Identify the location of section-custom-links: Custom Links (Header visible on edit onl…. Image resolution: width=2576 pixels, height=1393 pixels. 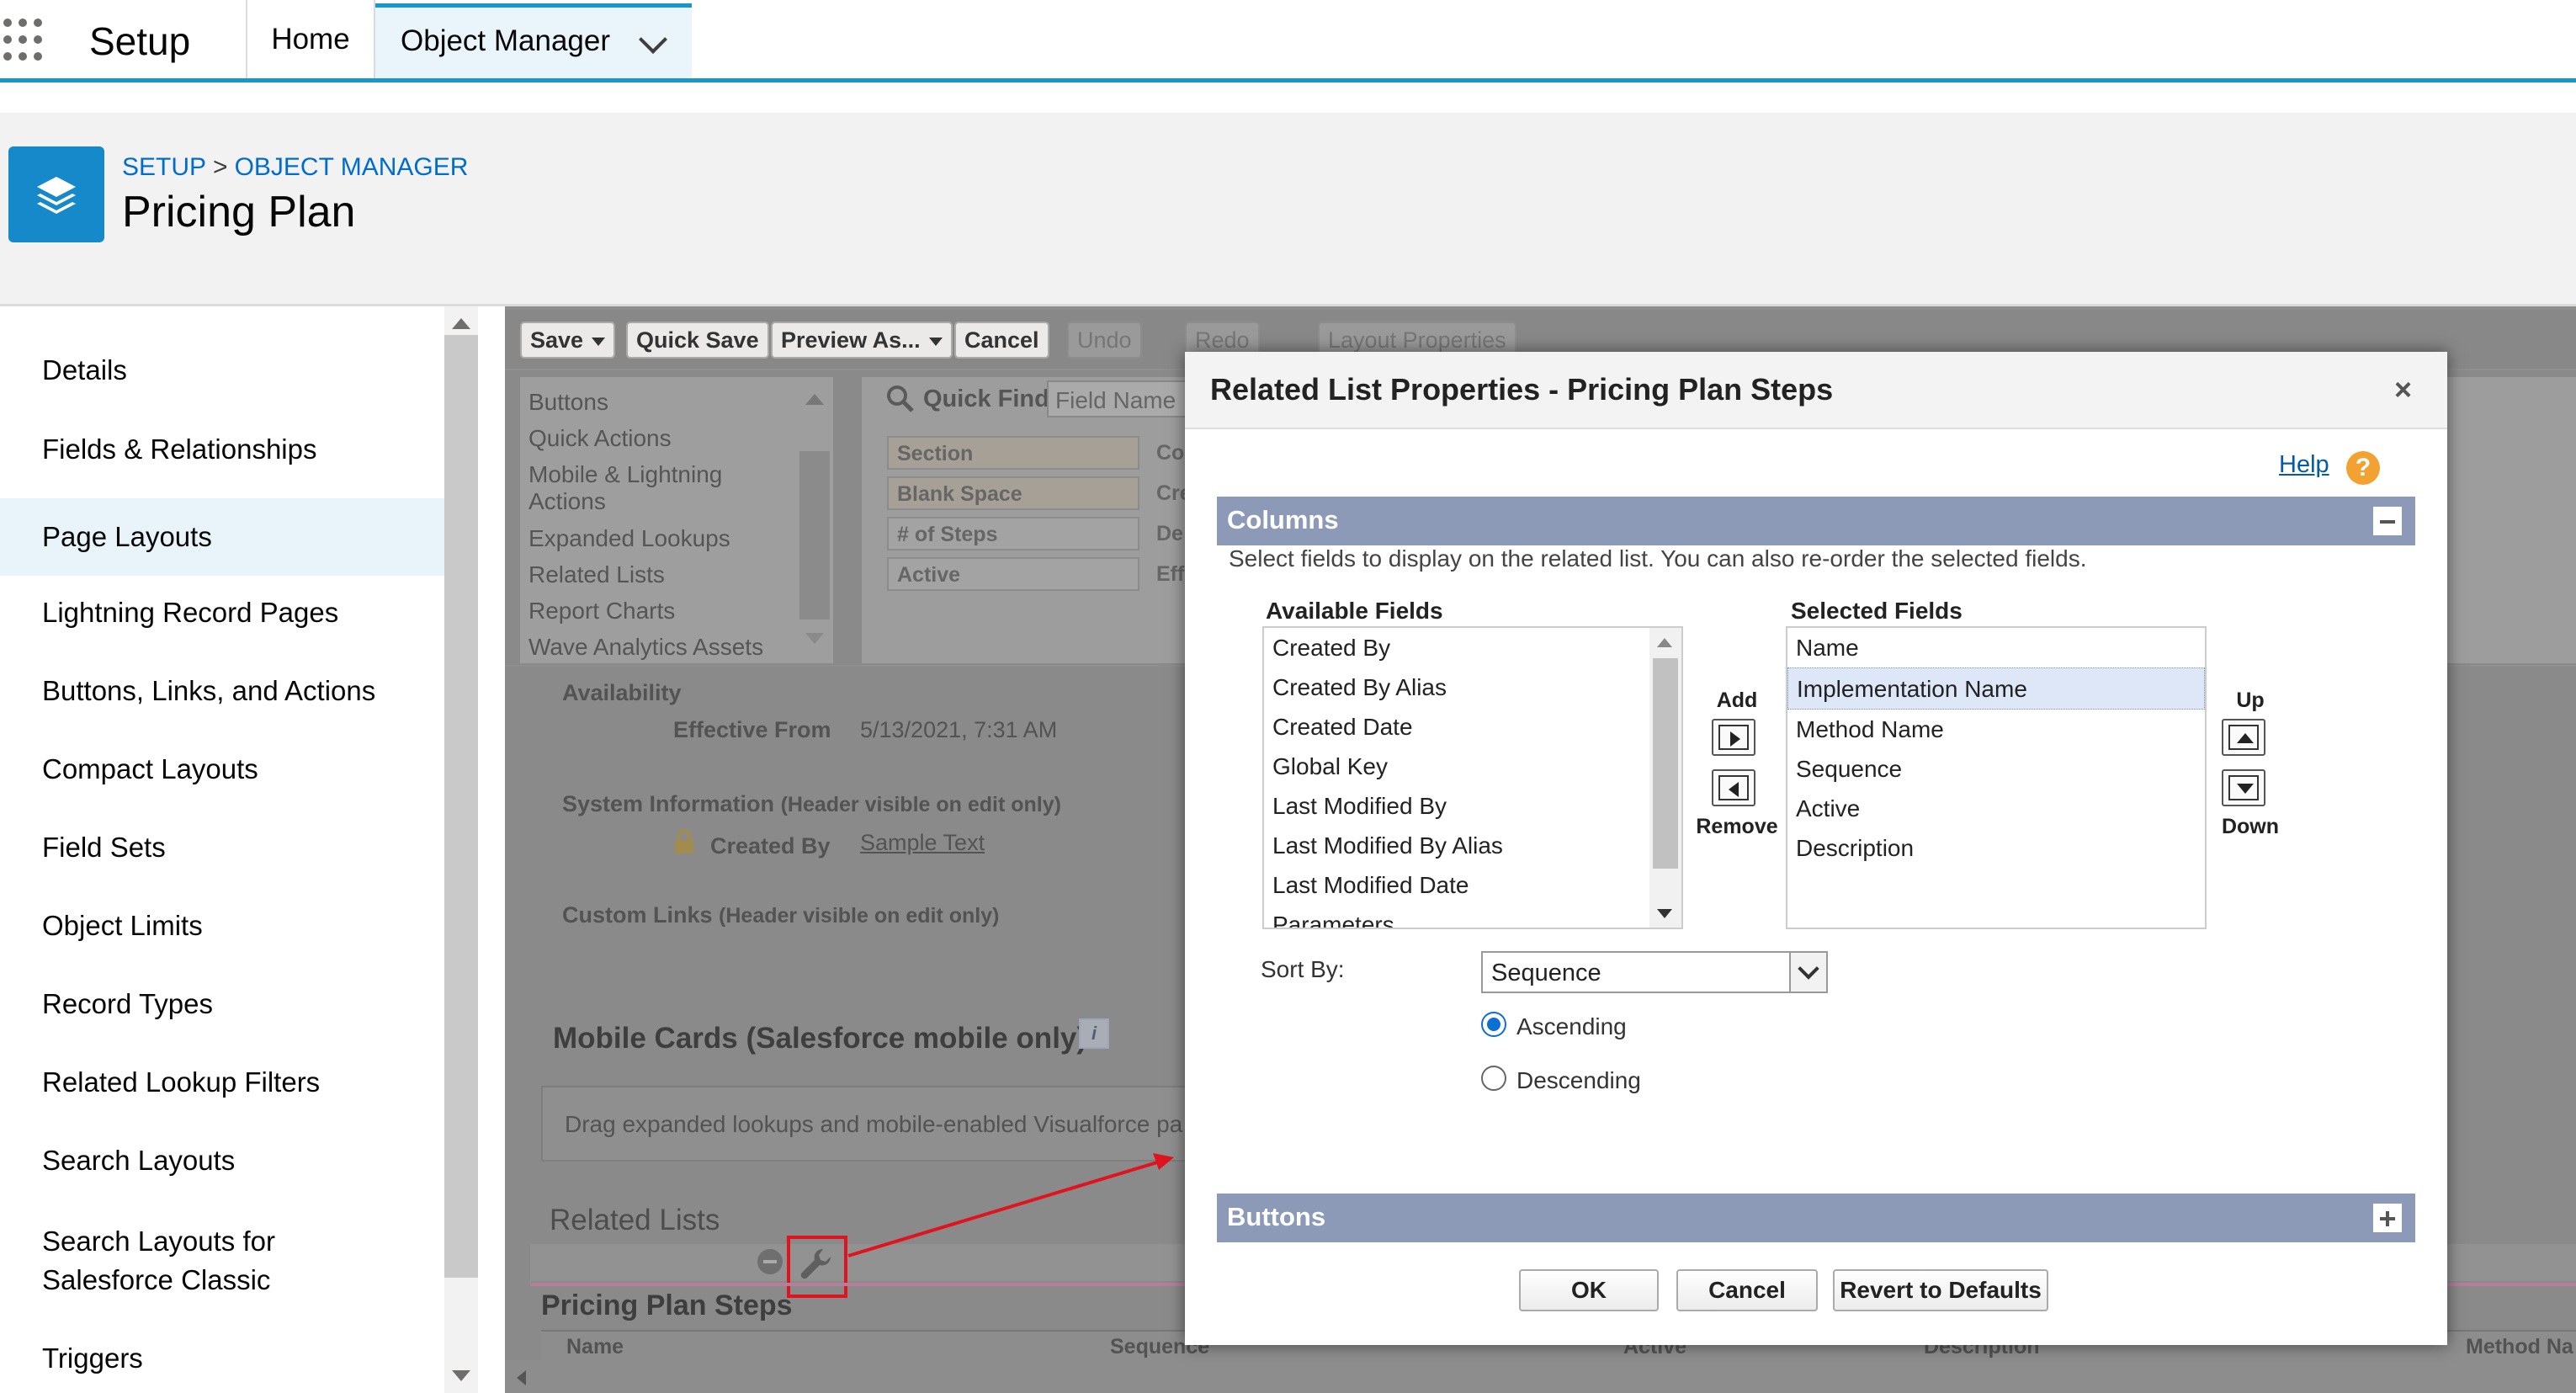
(780, 915).